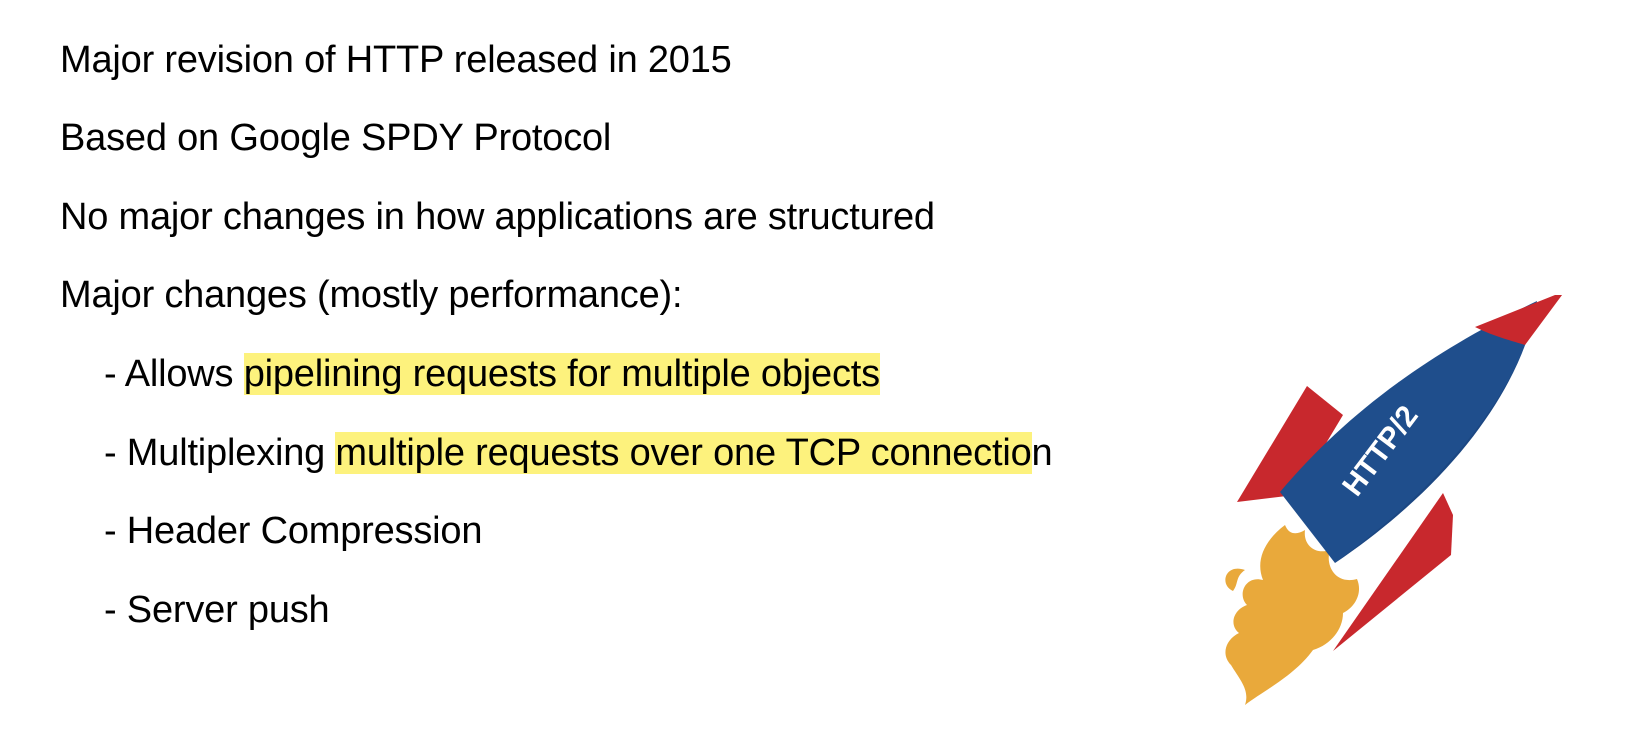  What do you see at coordinates (561, 374) in the screenshot?
I see `highlighted-text: pipelining requests for multiple objects` at bounding box center [561, 374].